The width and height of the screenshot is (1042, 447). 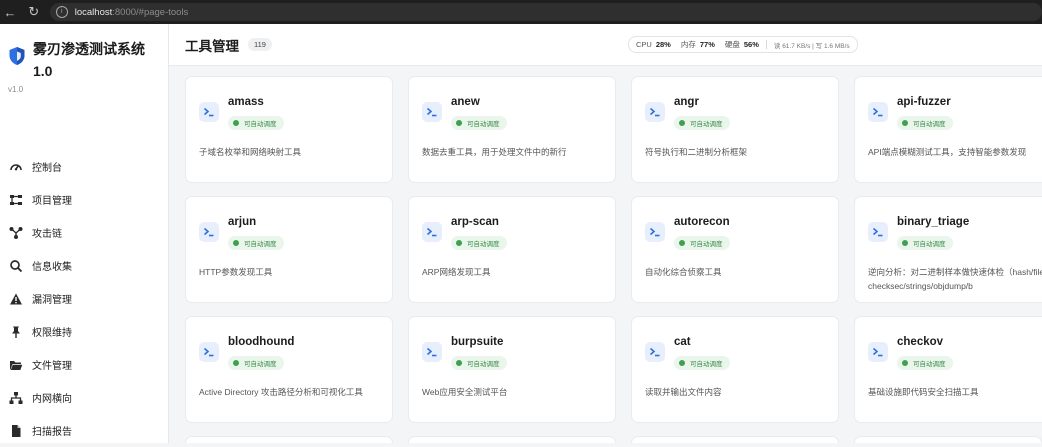 What do you see at coordinates (10, 12) in the screenshot?
I see `back-arrow-icon: ←` at bounding box center [10, 12].